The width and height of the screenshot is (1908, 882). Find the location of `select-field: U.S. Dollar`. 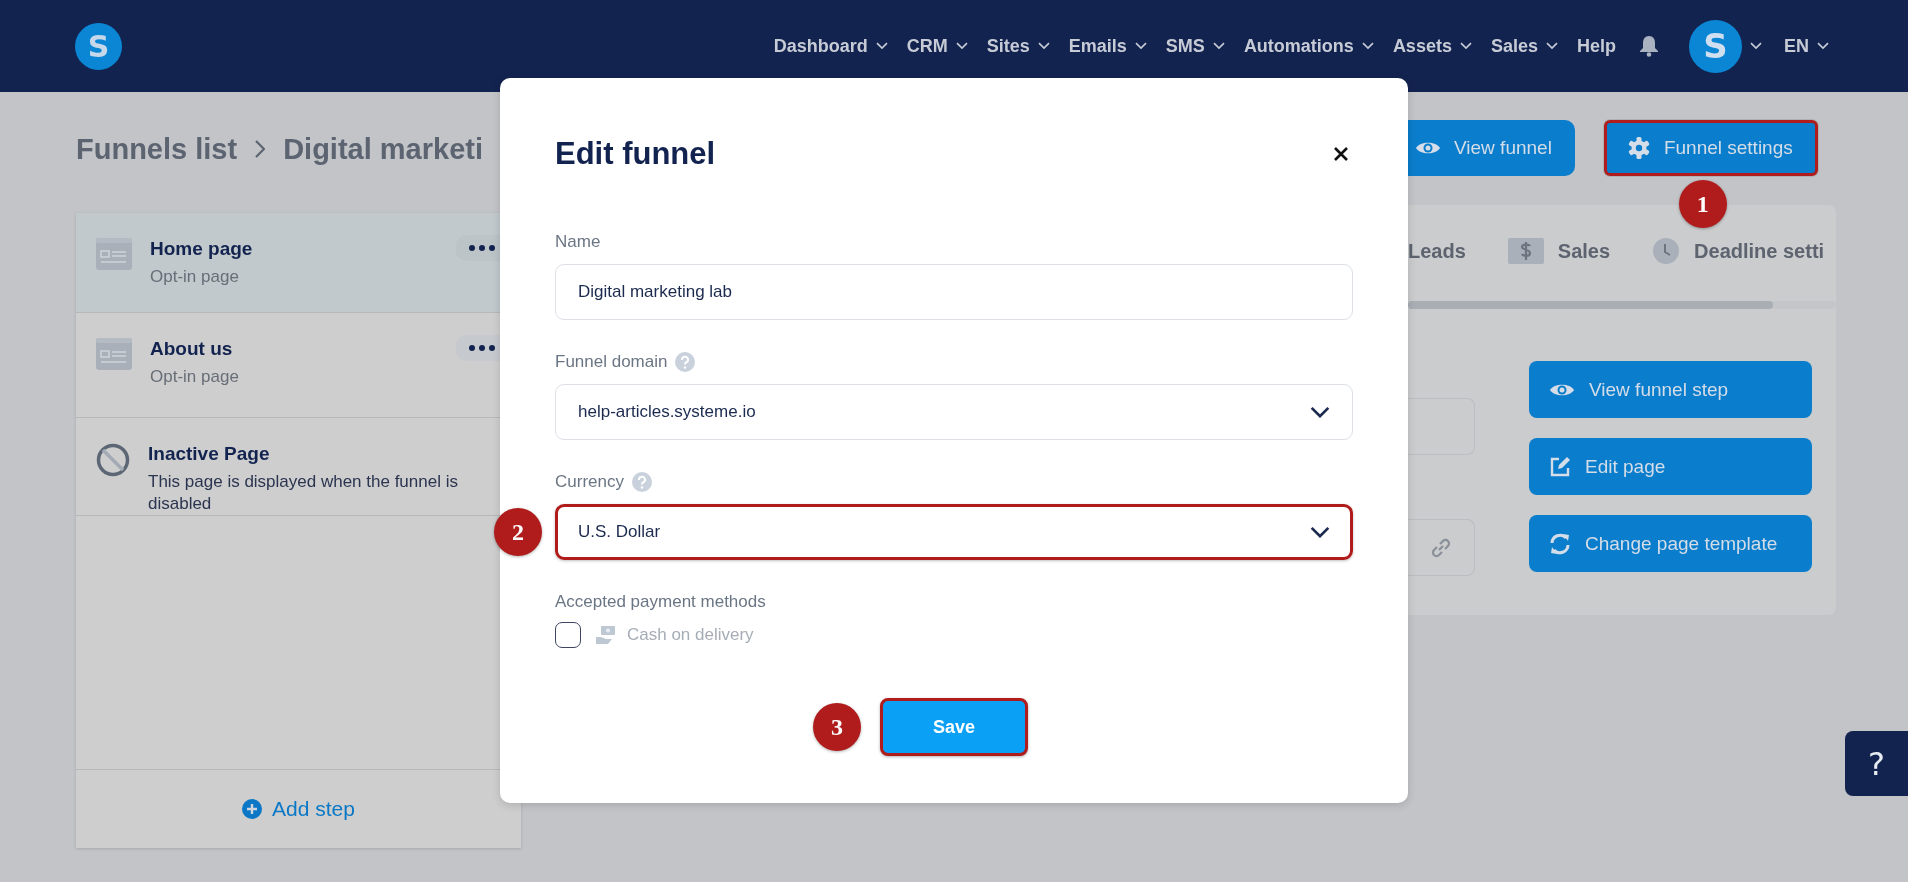

select-field: U.S. Dollar is located at coordinates (954, 532).